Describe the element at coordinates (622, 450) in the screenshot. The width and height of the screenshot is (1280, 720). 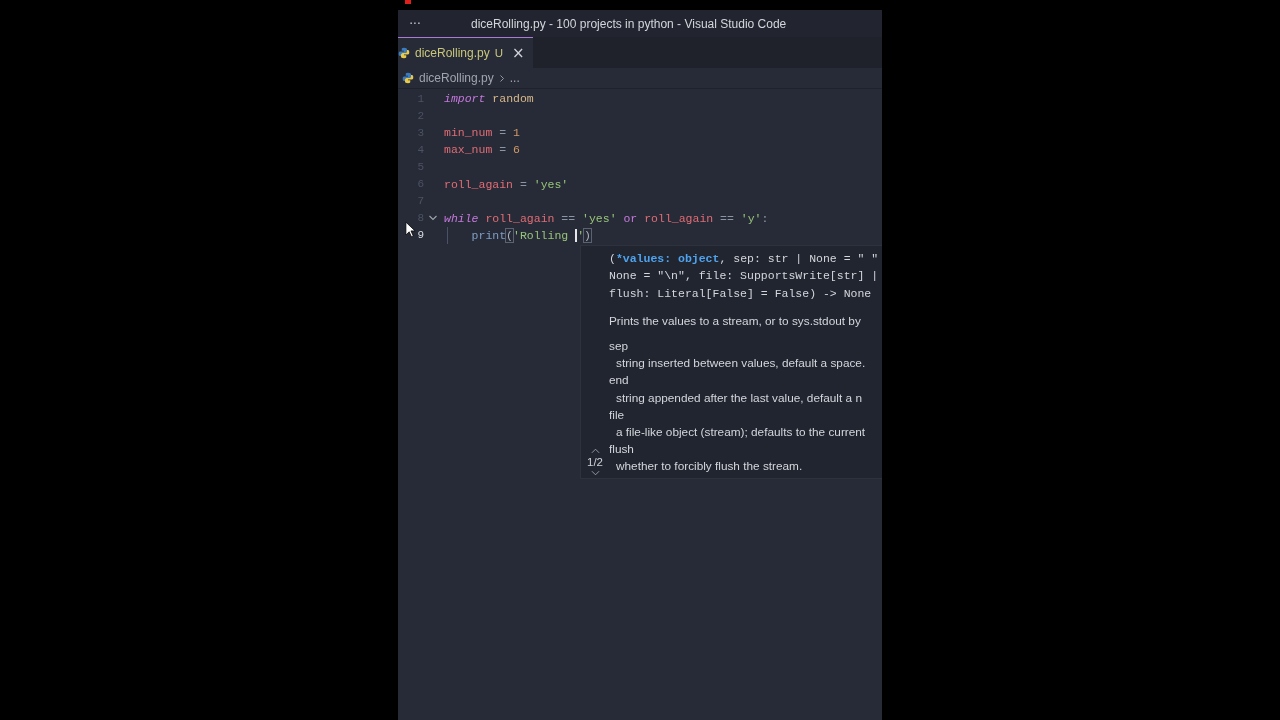
I see `parameter-name: flush` at that location.